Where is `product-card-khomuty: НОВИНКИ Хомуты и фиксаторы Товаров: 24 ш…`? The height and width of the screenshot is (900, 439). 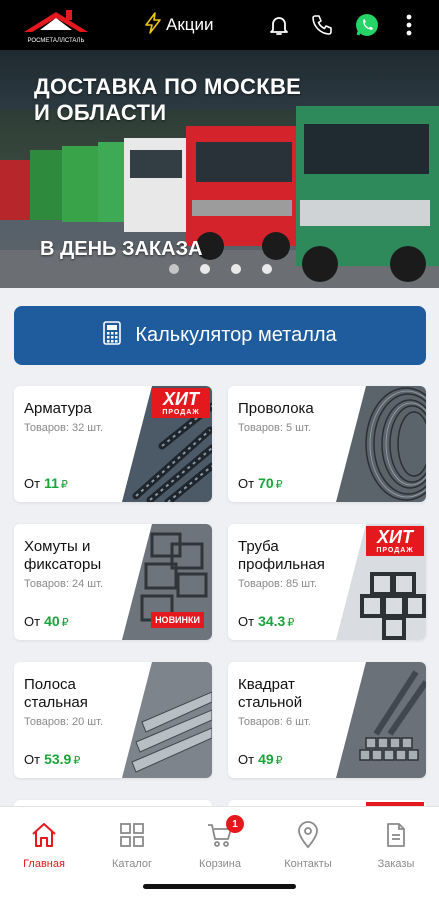 product-card-khomuty: НОВИНКИ Хомуты и фиксаторы Товаров: 24 ш… is located at coordinates (113, 582).